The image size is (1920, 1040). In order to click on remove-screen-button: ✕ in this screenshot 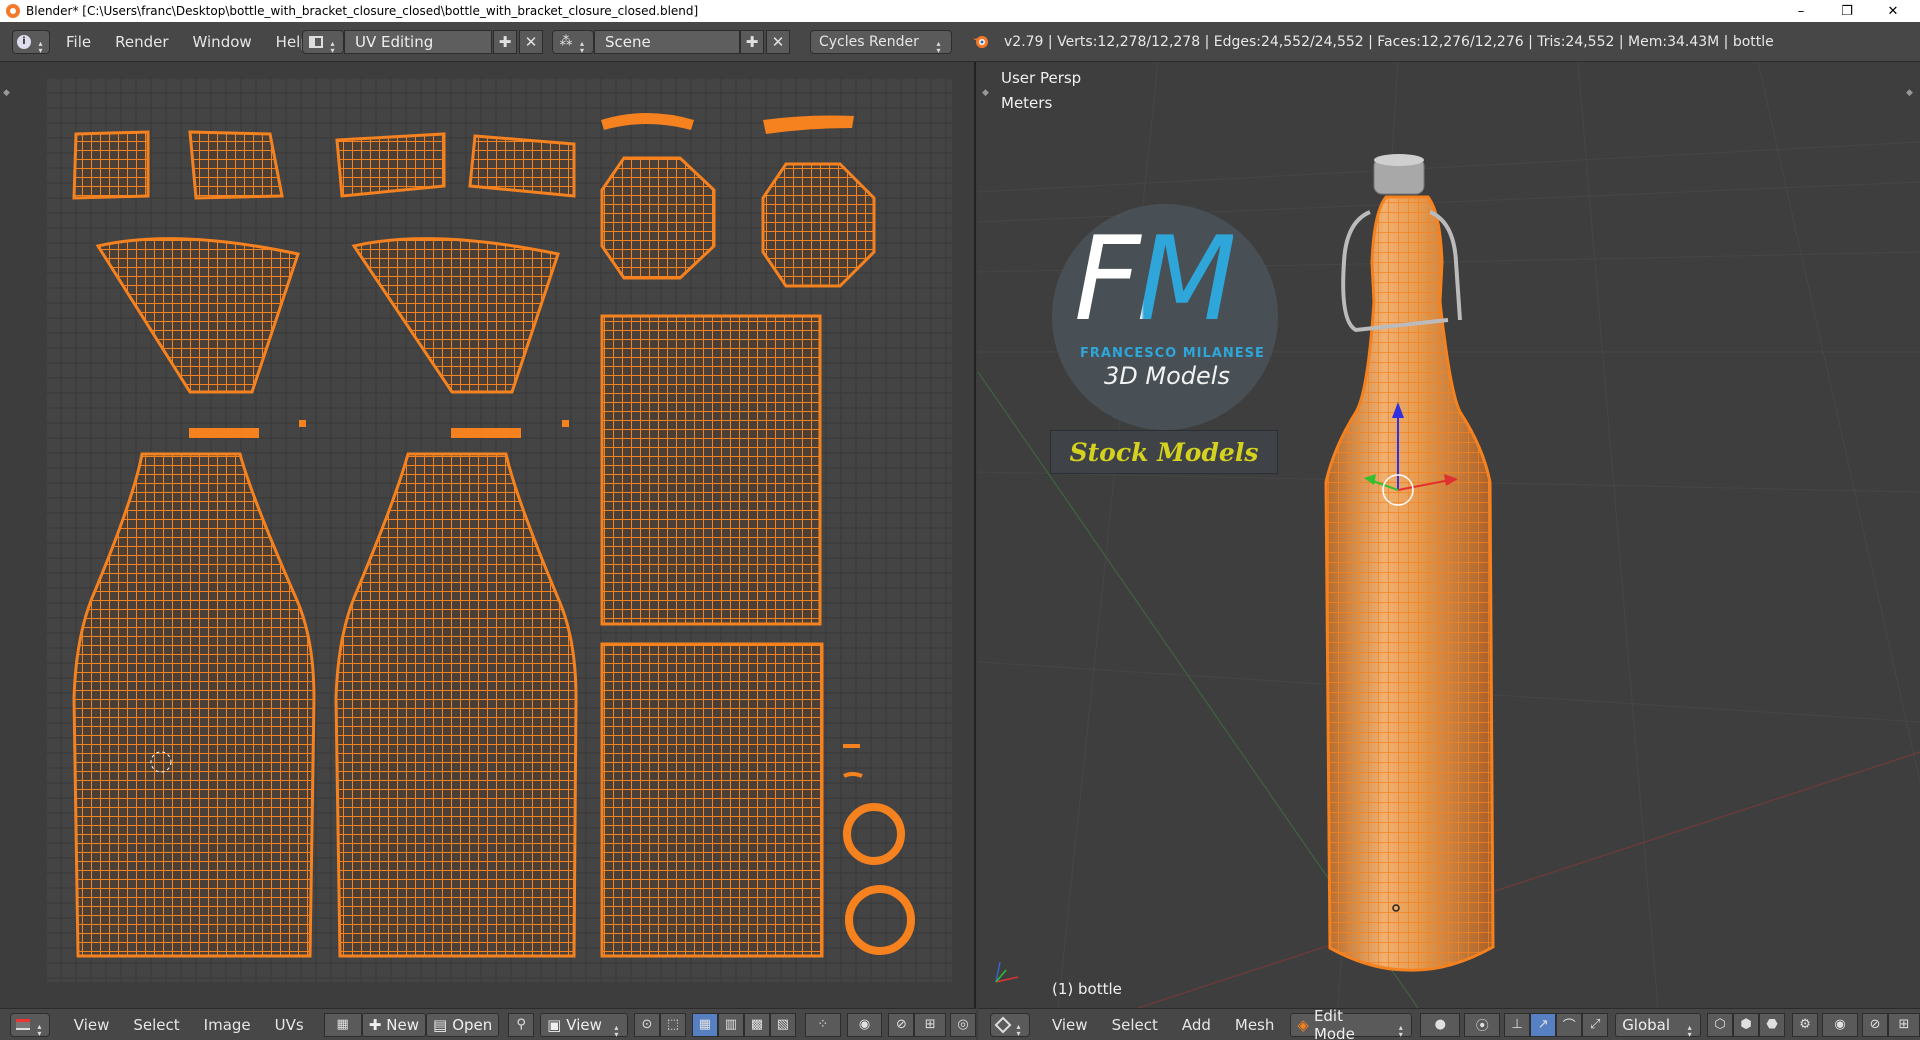, I will do `click(531, 41)`.